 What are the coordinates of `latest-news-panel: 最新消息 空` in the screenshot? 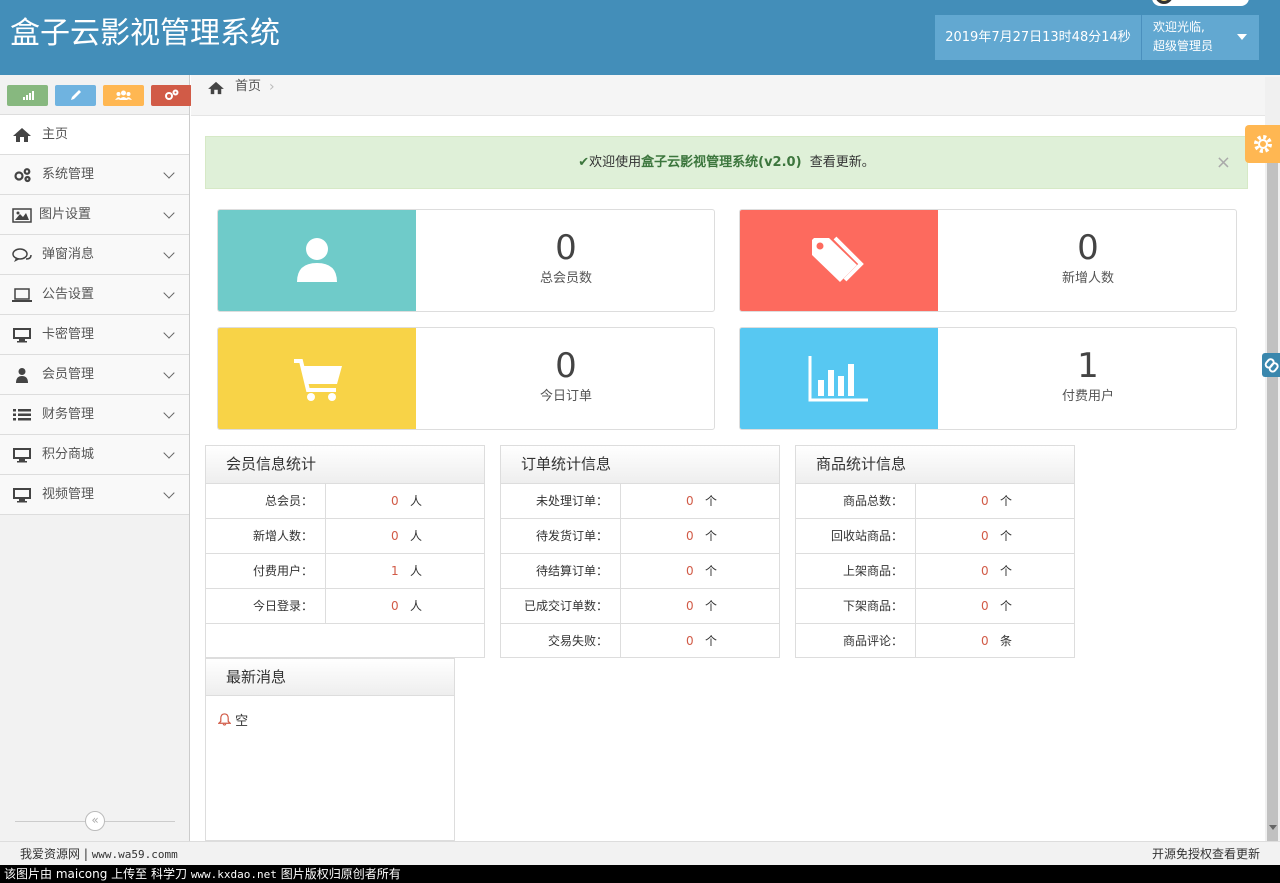 It's located at (330, 749).